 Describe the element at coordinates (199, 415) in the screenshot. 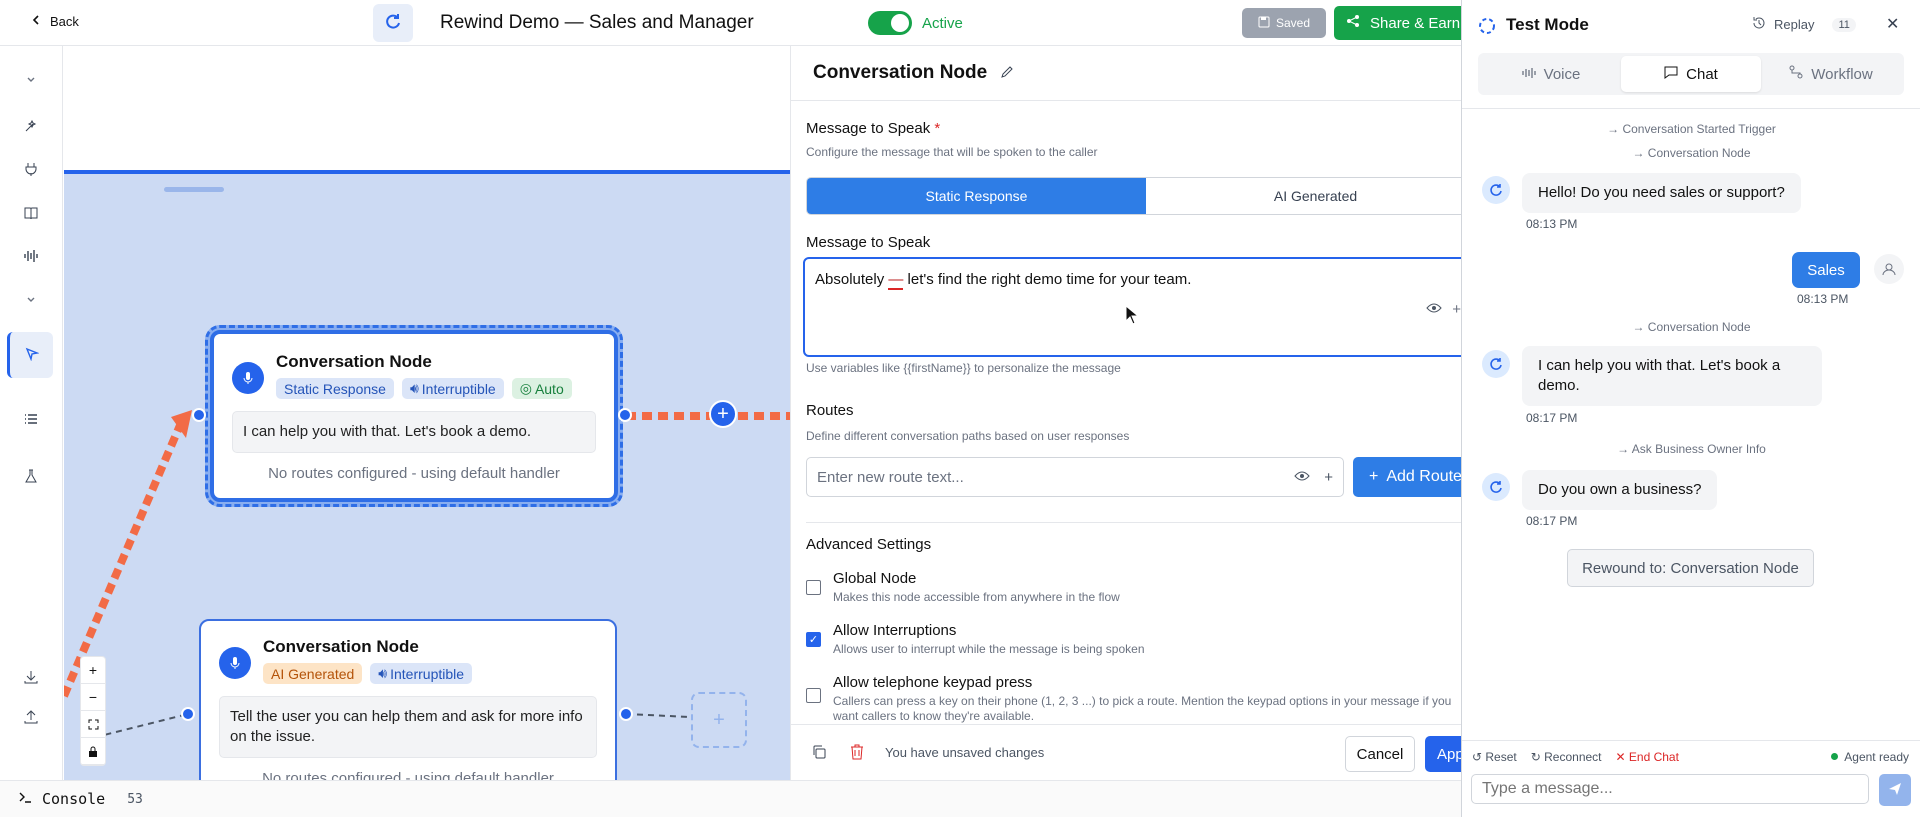

I see `node1-input-port` at that location.